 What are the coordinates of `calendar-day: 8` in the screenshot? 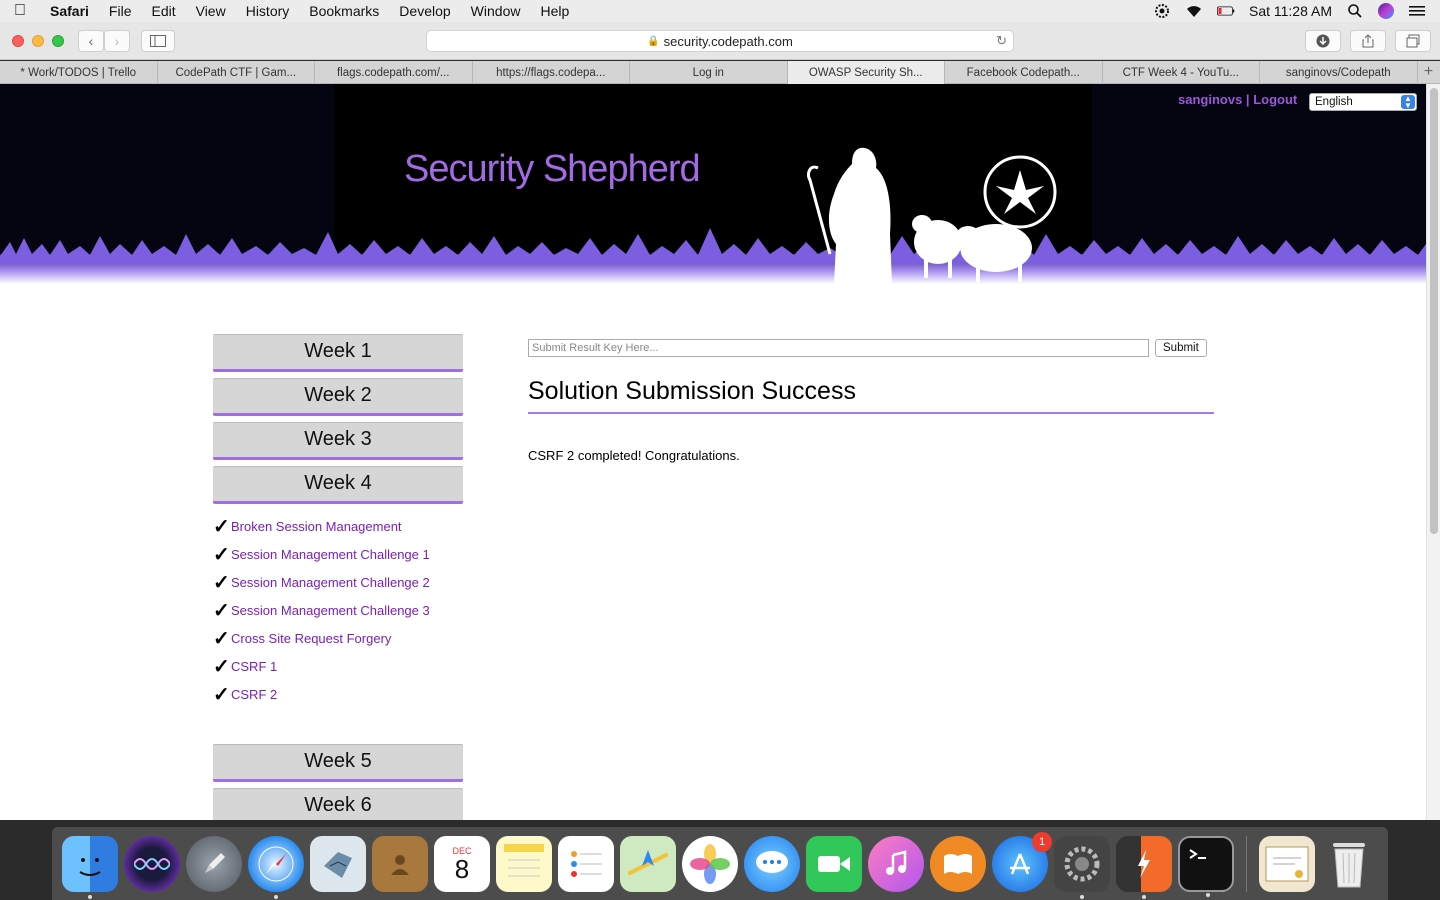 It's located at (462, 868).